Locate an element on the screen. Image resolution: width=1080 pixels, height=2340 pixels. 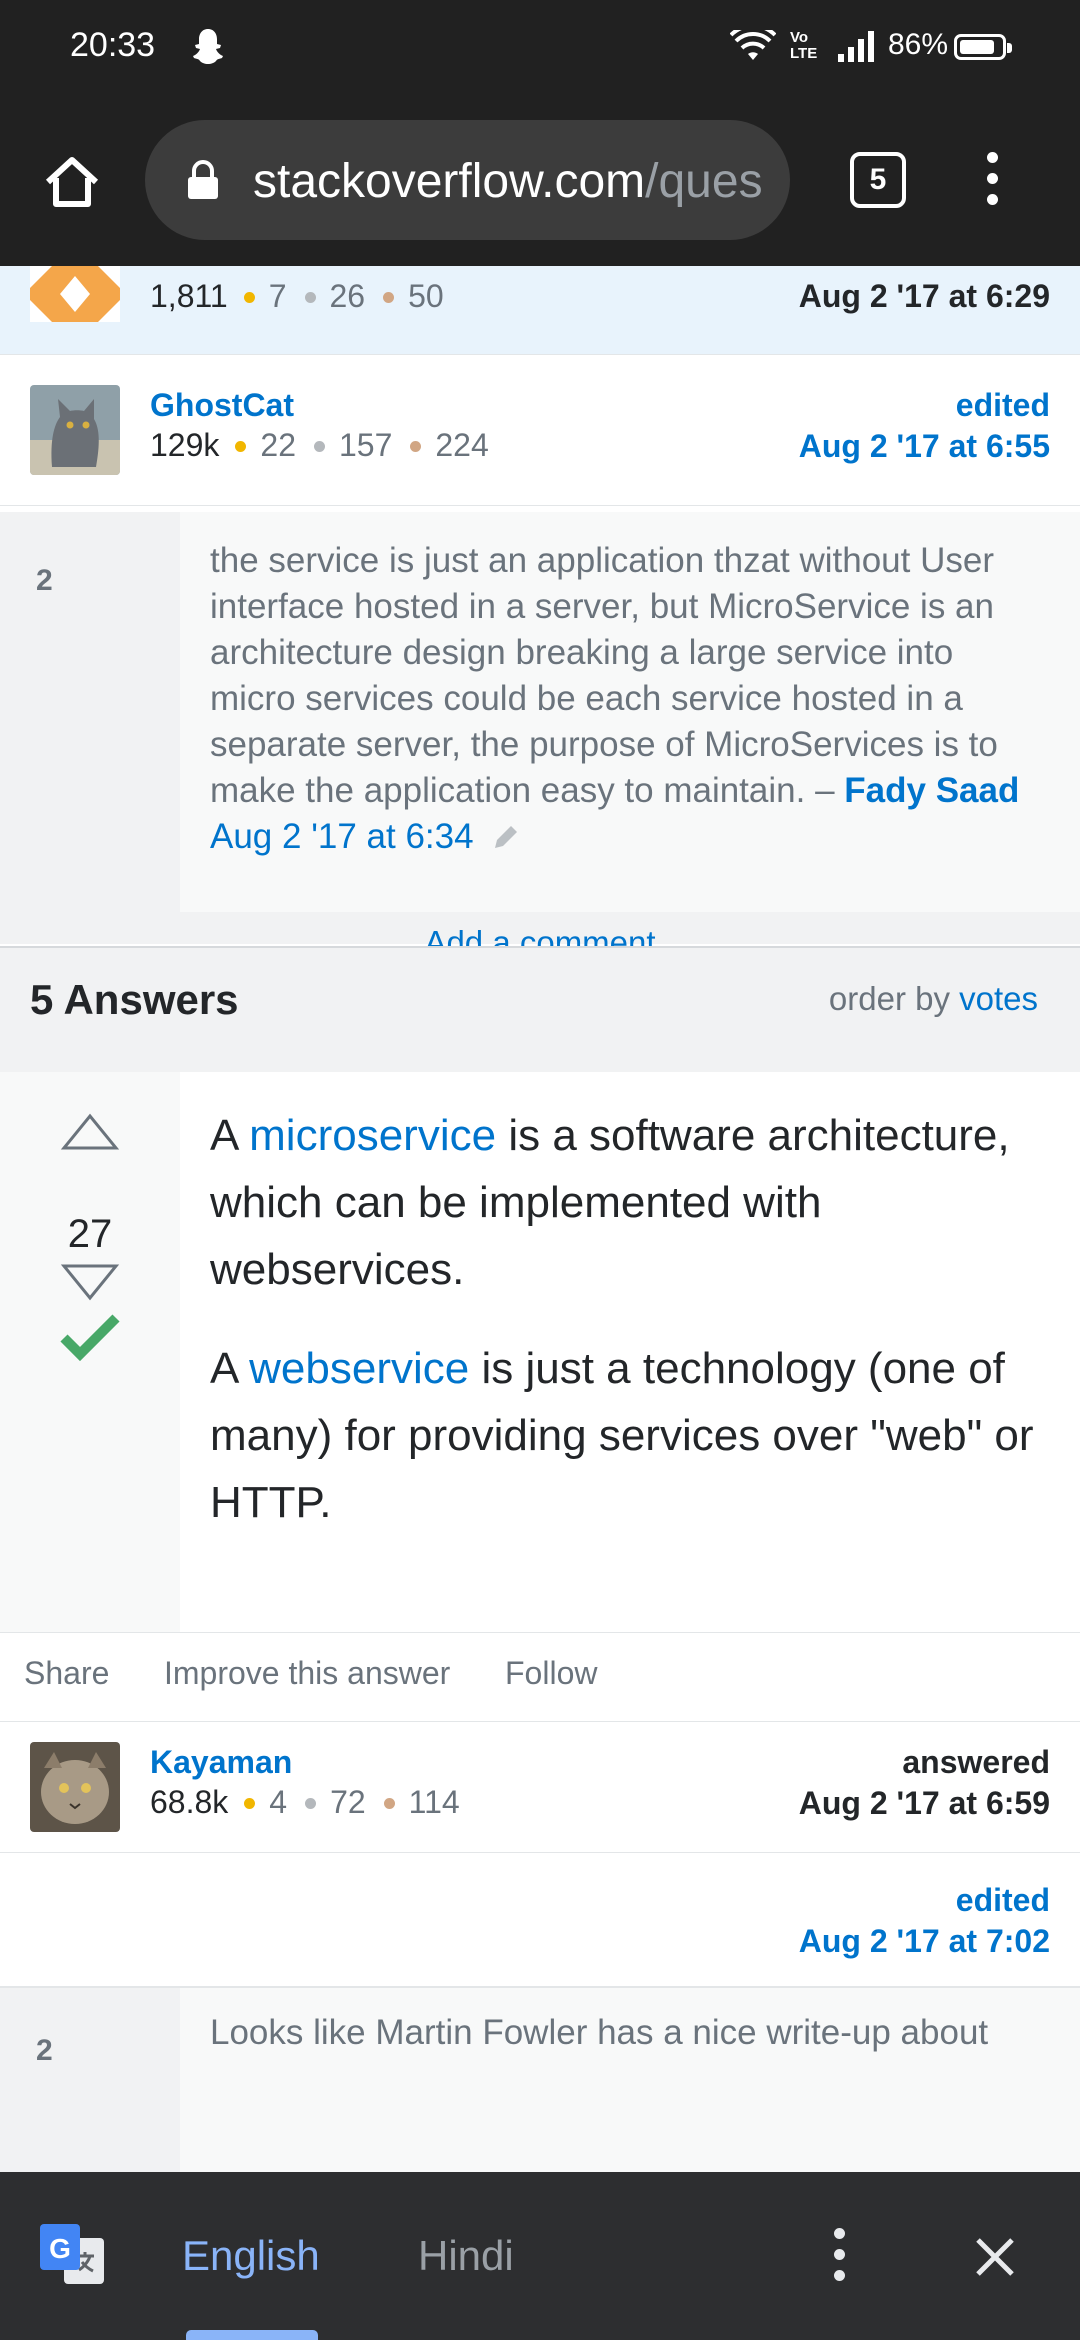
webservice-link: webservice is located at coordinates (359, 1368).